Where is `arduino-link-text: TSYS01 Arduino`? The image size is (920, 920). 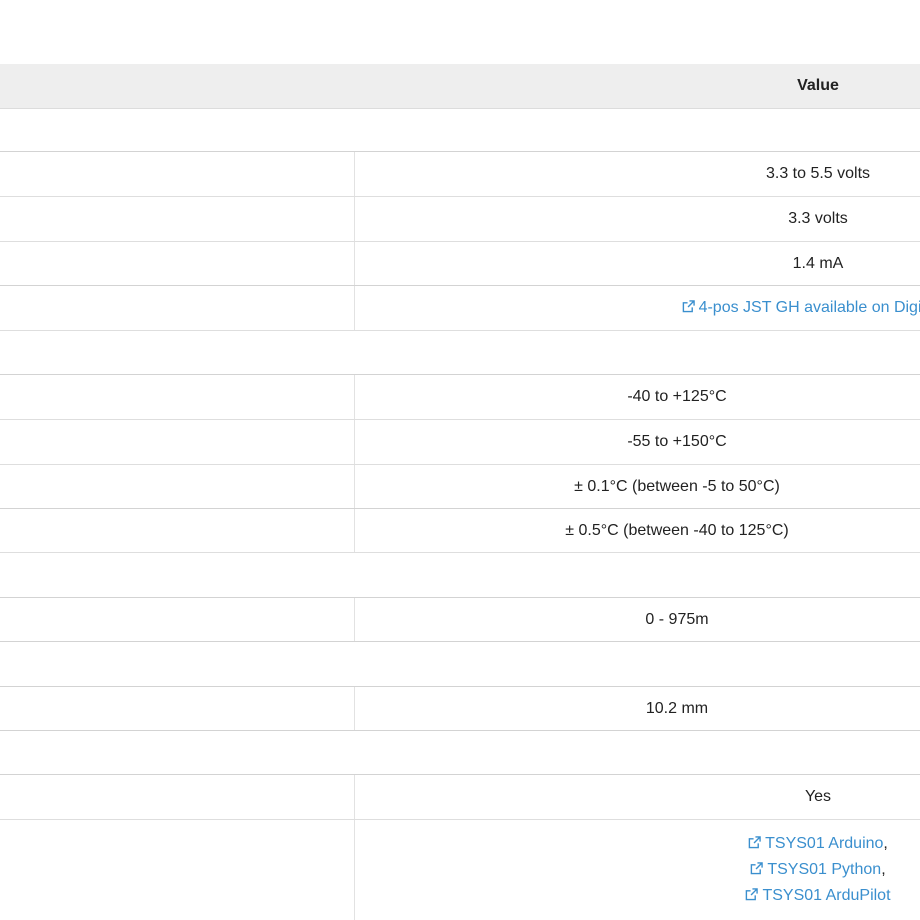
arduino-link-text: TSYS01 Arduino is located at coordinates (824, 843).